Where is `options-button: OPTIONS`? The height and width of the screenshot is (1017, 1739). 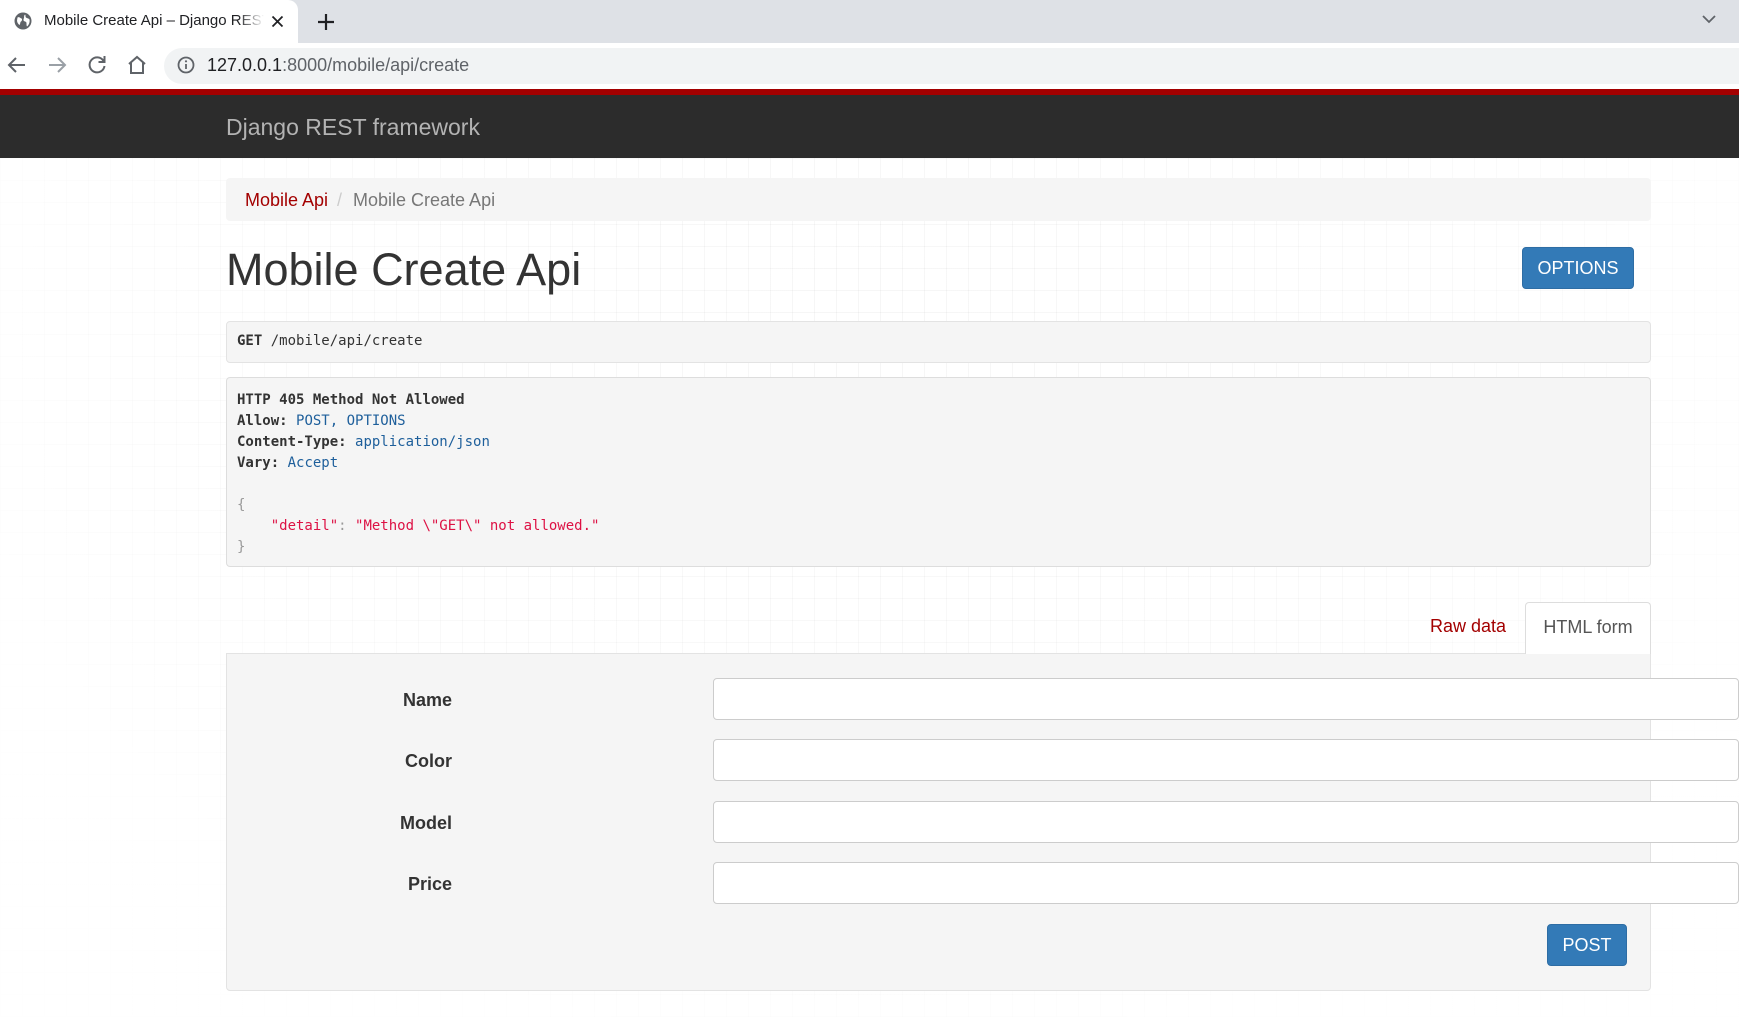
options-button: OPTIONS is located at coordinates (1578, 268).